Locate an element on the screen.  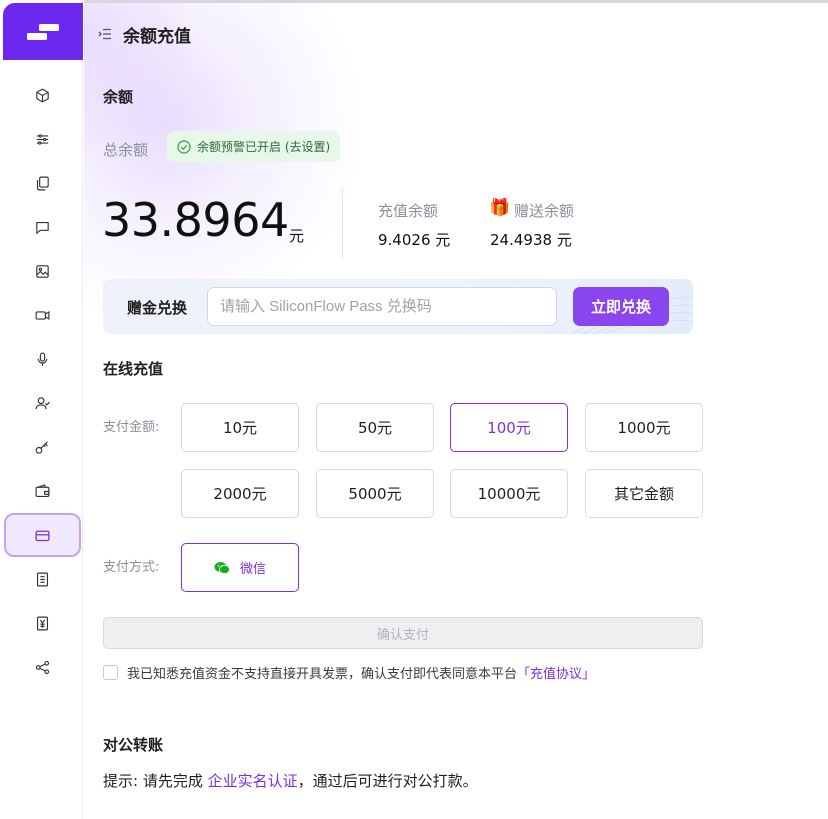
pay-method-label-text: 微信 is located at coordinates (252, 569).